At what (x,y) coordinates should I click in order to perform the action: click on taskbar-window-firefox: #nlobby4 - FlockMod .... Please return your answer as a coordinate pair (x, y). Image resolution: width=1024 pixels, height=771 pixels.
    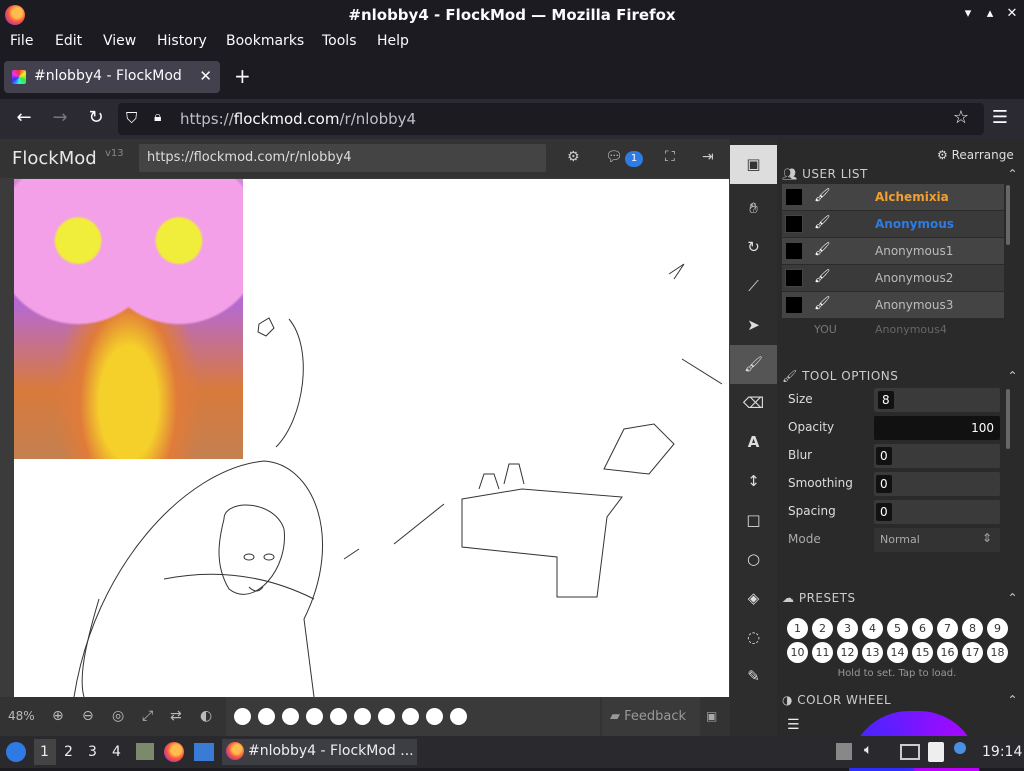
    Looking at the image, I should click on (319, 752).